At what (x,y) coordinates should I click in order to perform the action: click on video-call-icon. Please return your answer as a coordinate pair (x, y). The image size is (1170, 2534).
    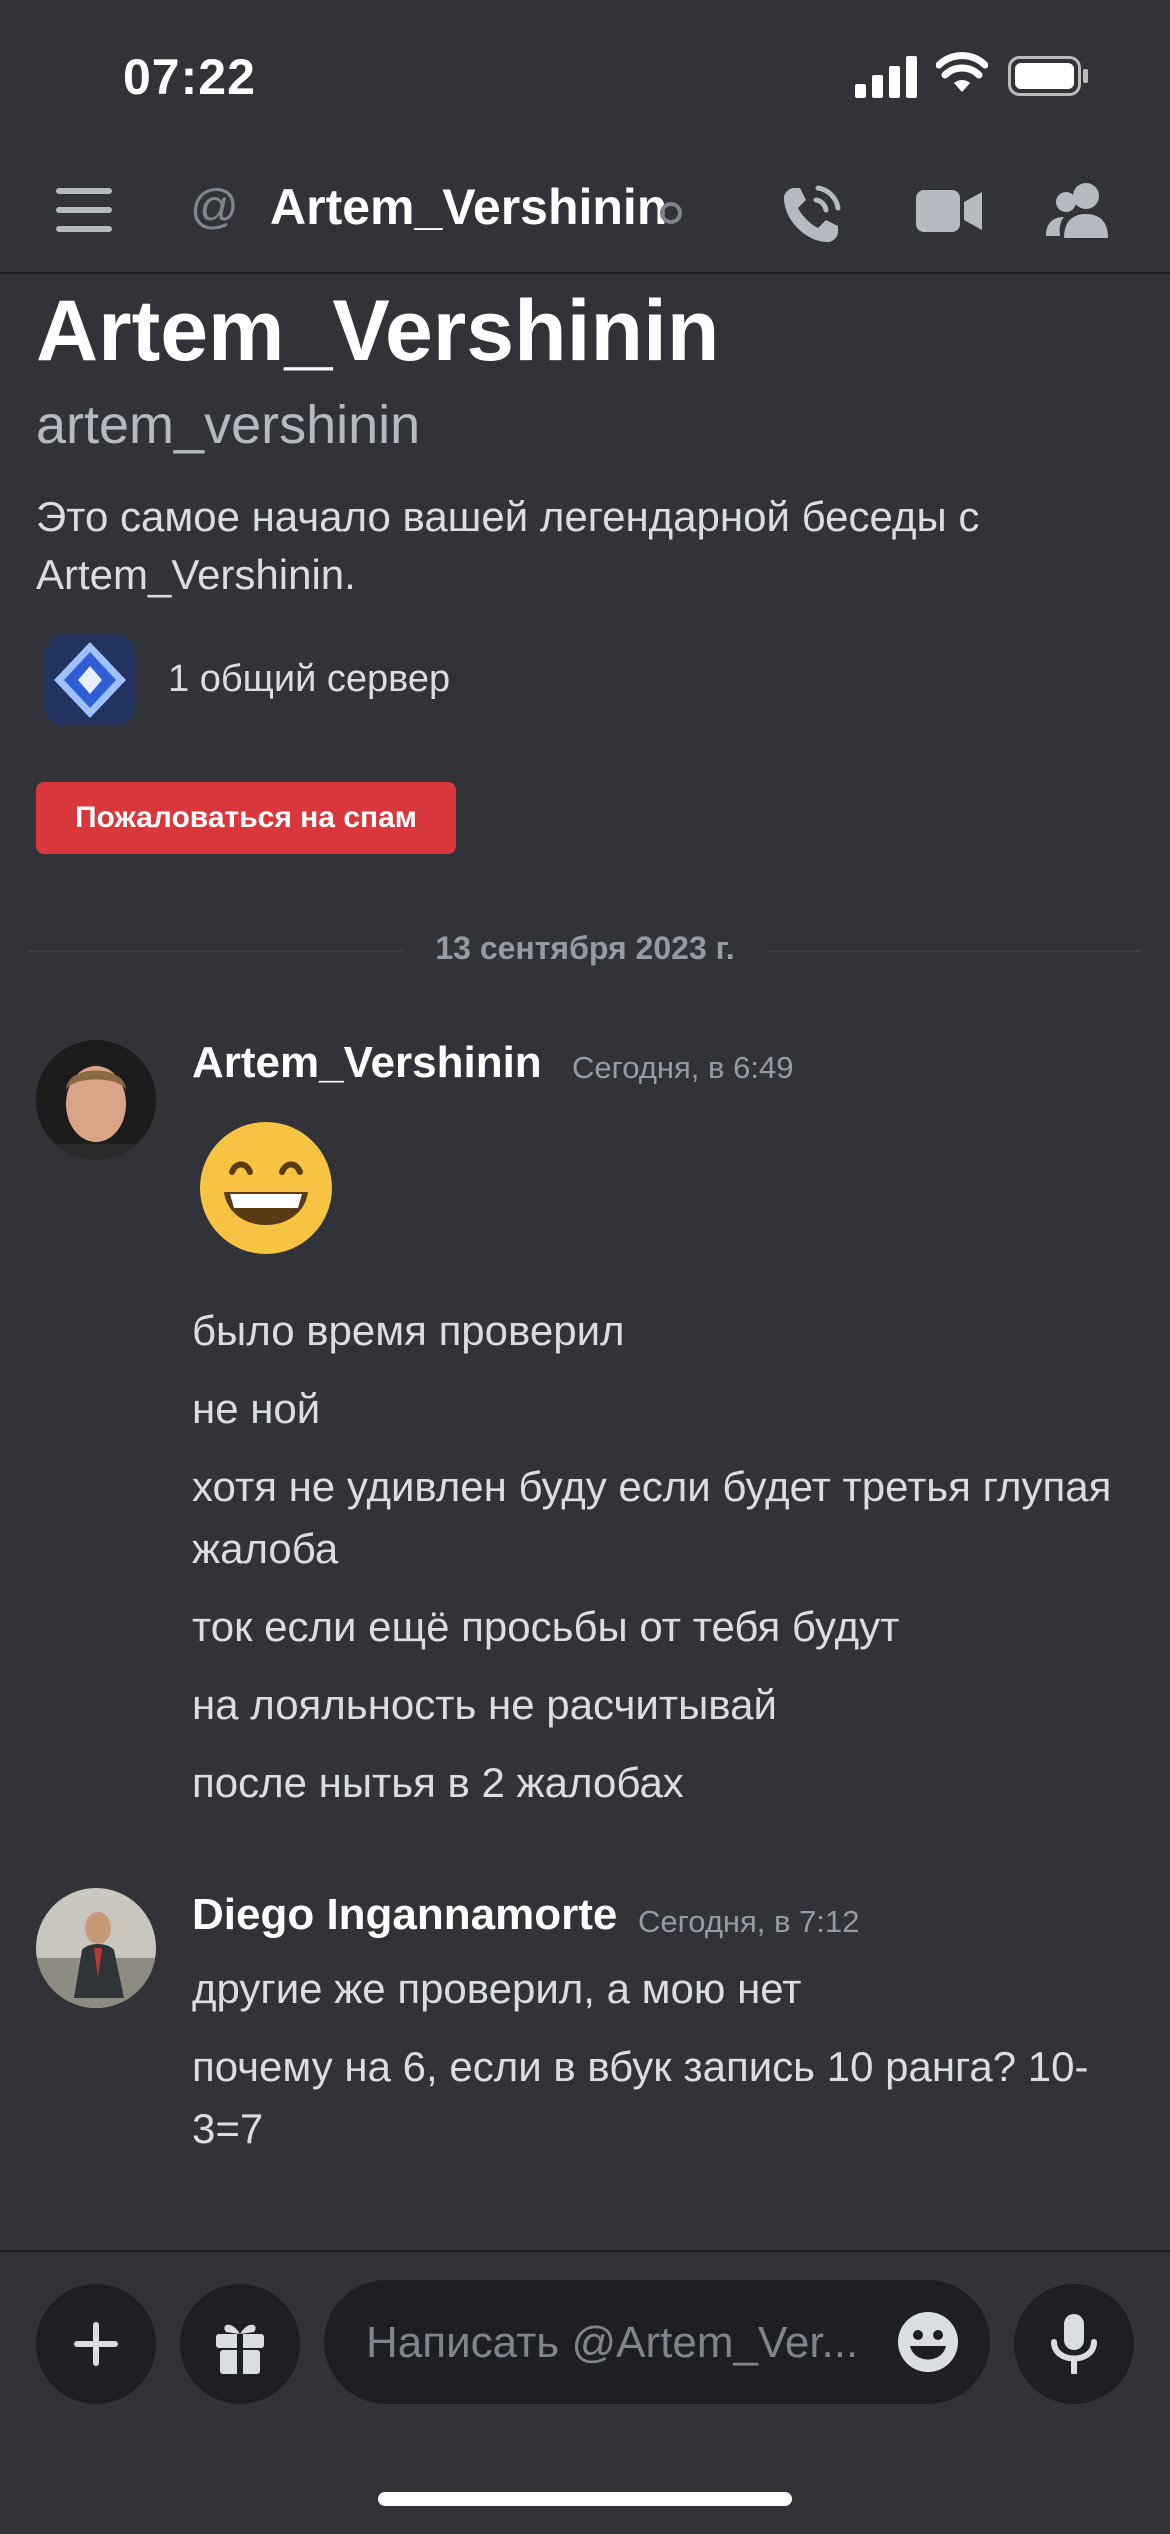
    Looking at the image, I should click on (949, 211).